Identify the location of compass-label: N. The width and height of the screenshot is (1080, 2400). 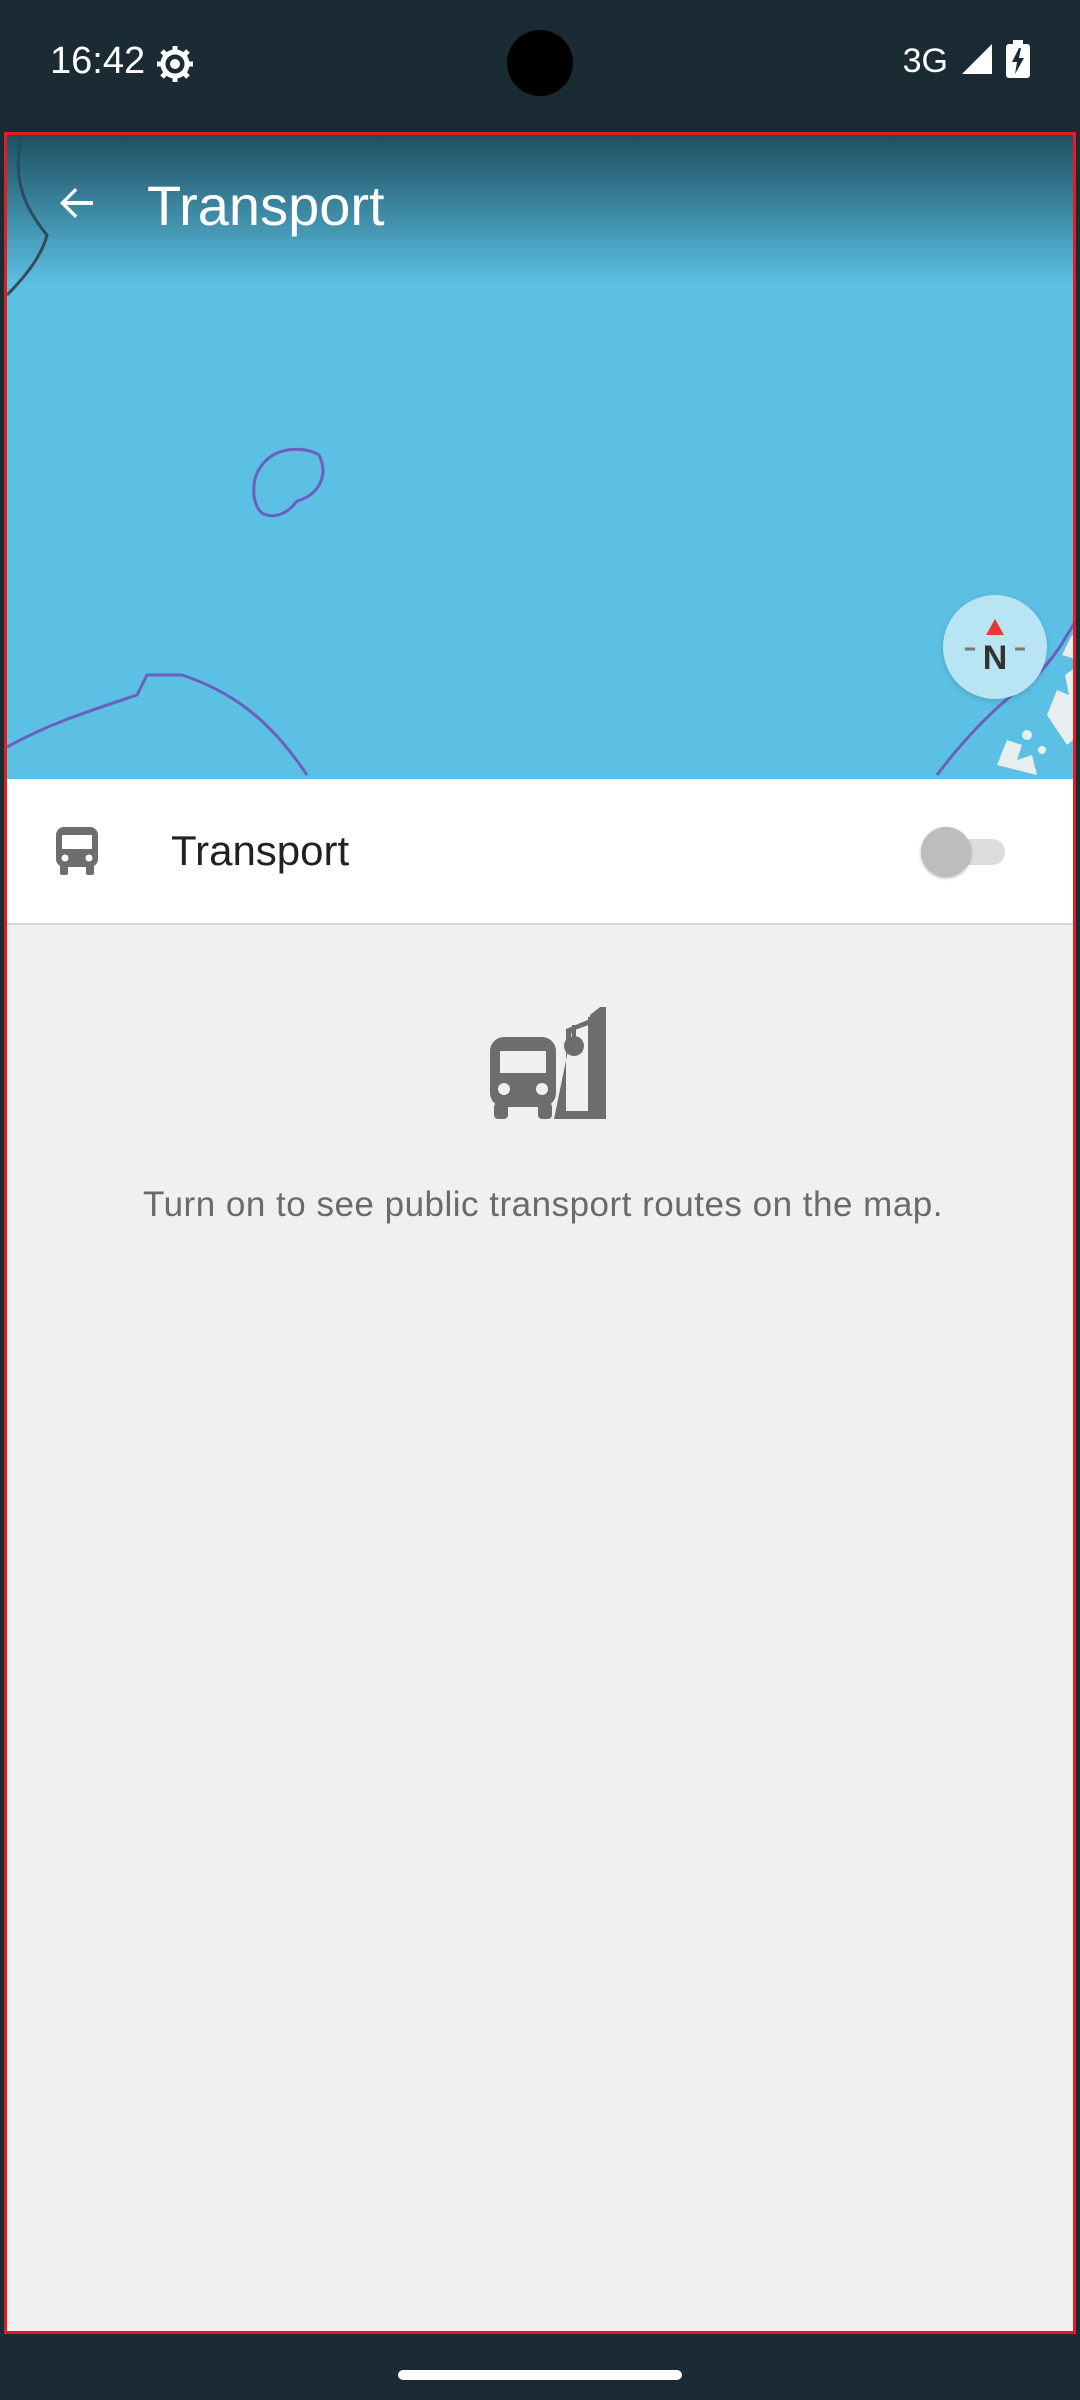
(995, 658).